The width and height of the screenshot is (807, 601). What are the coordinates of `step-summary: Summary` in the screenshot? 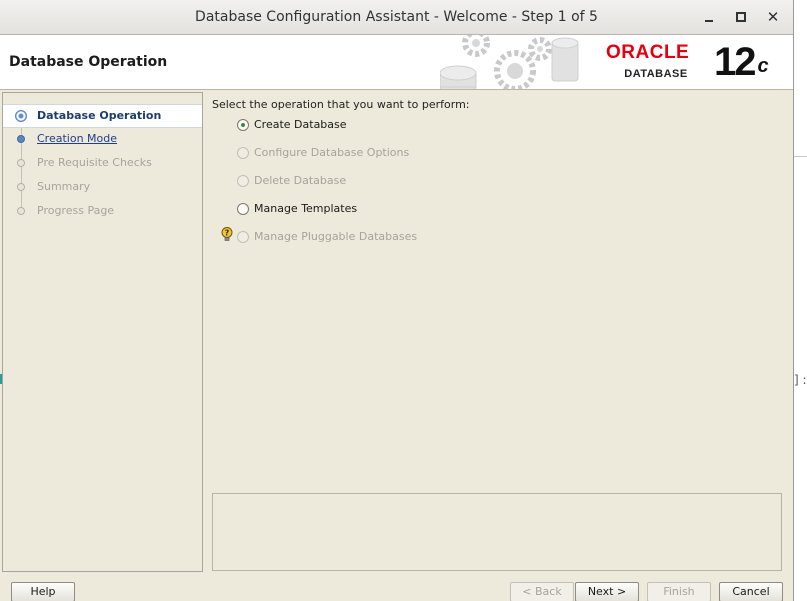 It's located at (102, 187).